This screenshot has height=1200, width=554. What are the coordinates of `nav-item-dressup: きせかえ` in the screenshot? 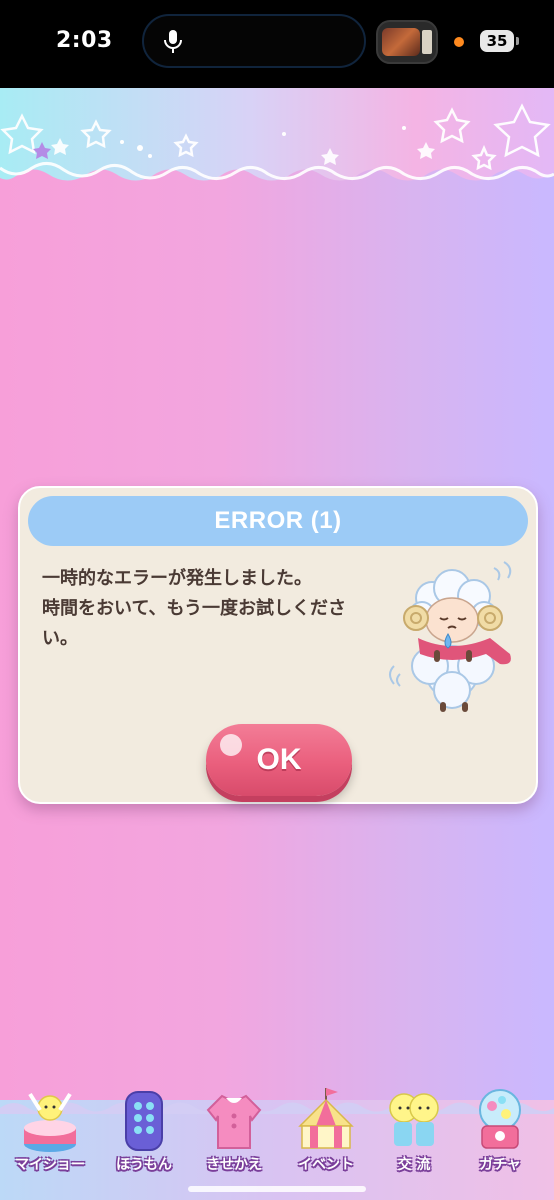 It's located at (234, 1136).